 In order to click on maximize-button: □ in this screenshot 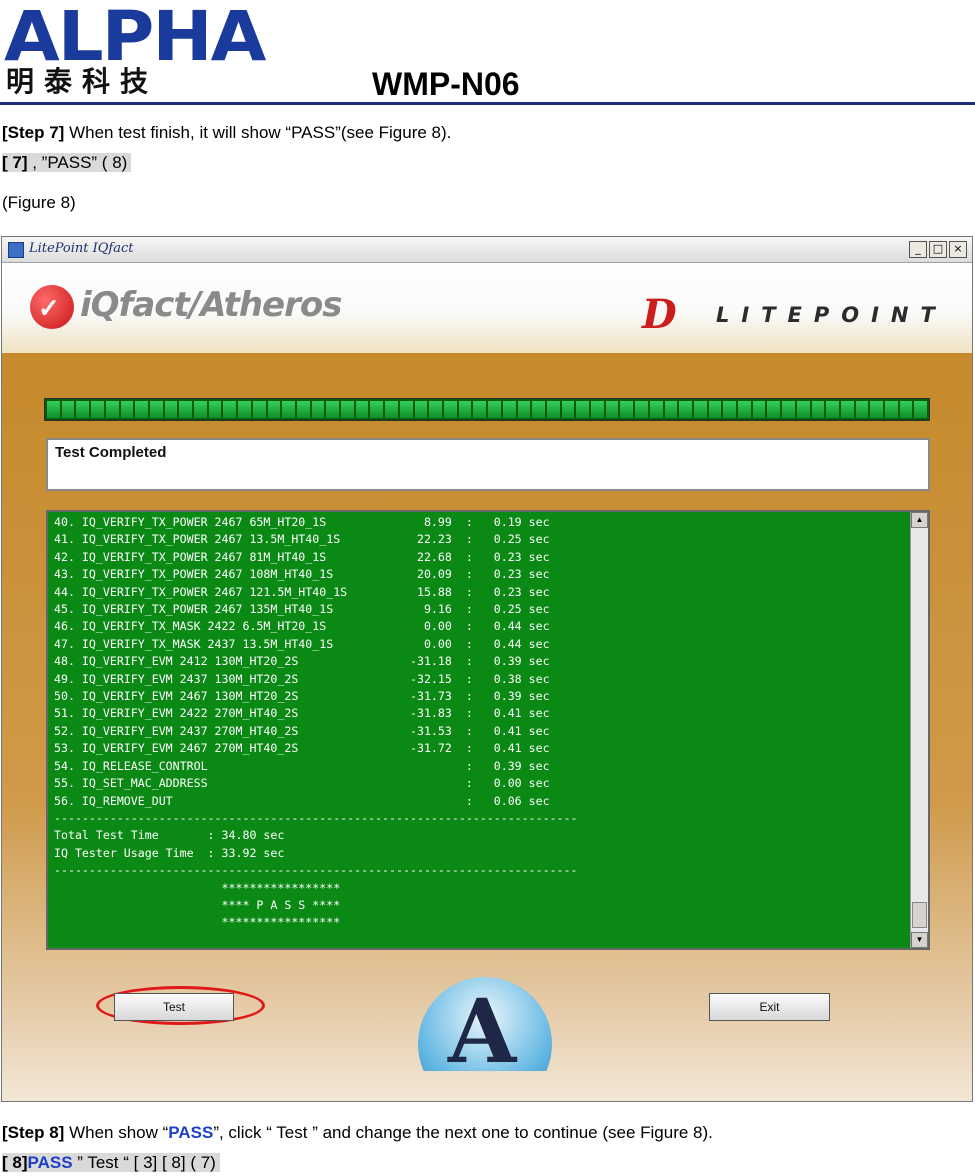, I will do `click(938, 249)`.